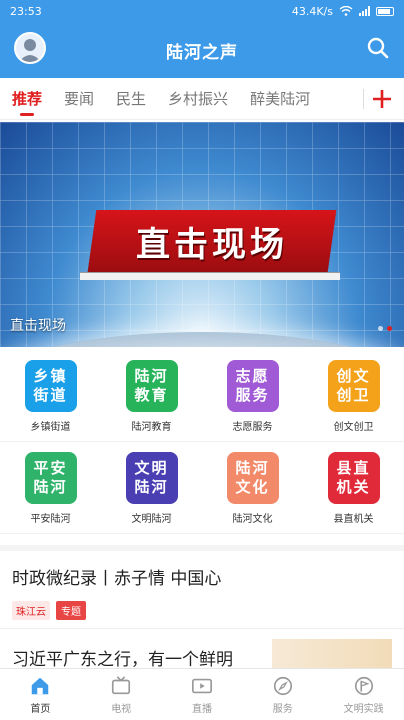 This screenshot has height=720, width=404. Describe the element at coordinates (389, 328) in the screenshot. I see `banner-dot-active` at that location.